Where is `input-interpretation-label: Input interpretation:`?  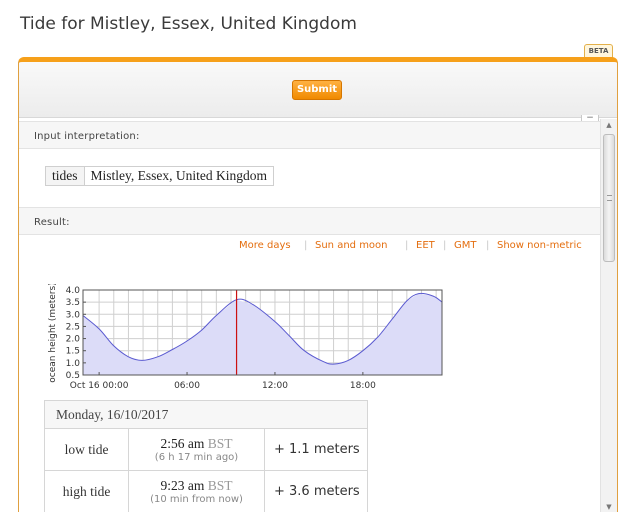
input-interpretation-label: Input interpretation: is located at coordinates (87, 136).